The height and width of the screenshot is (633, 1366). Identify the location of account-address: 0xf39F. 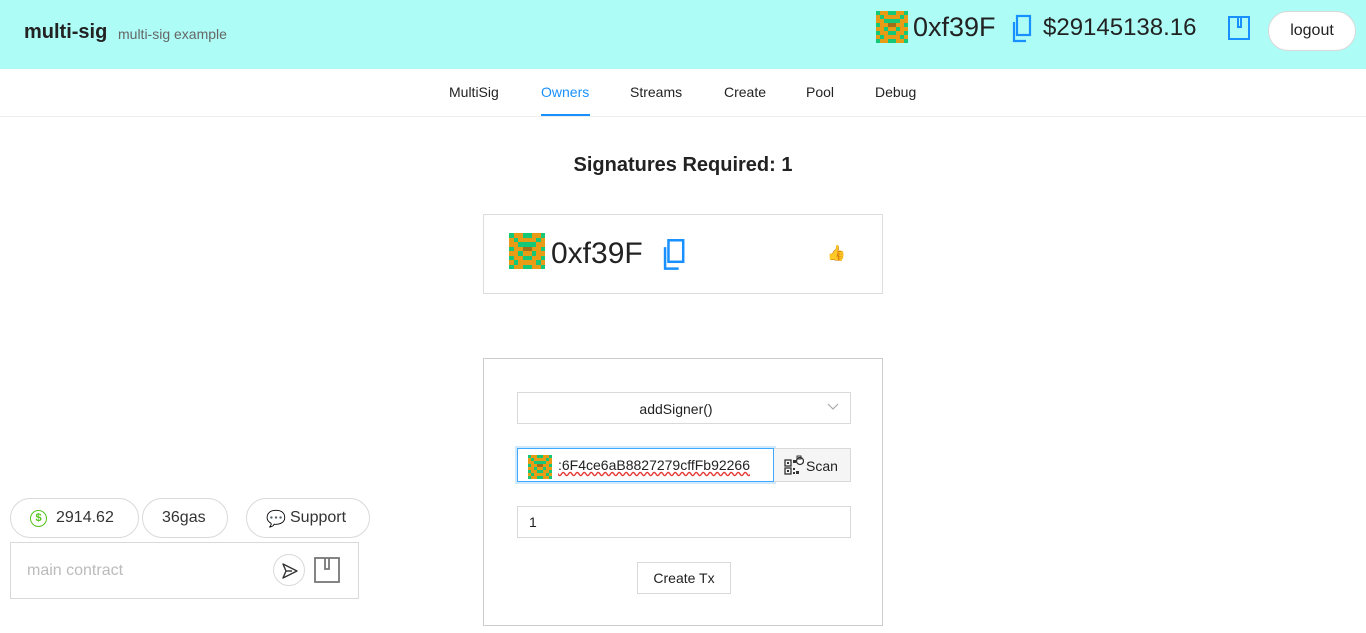
(954, 27).